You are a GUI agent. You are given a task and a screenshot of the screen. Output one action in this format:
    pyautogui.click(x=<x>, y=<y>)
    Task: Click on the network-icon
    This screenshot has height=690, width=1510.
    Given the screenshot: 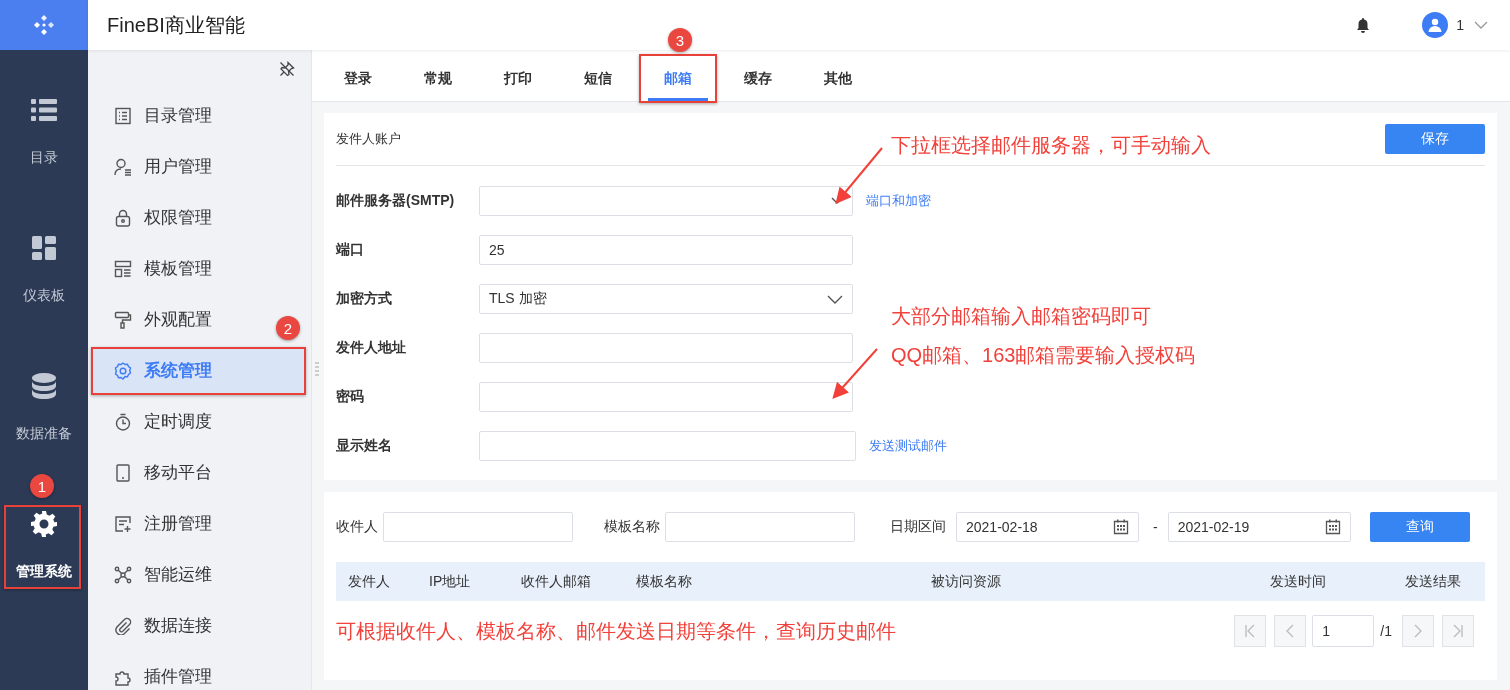 What is the action you would take?
    pyautogui.click(x=123, y=574)
    